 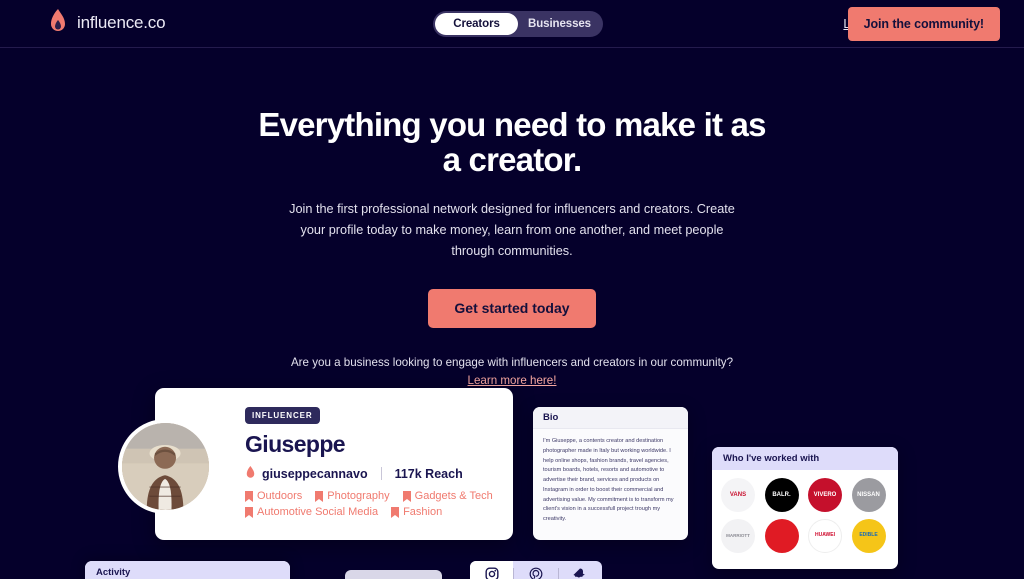 I want to click on tag-item: Outdoors, so click(x=273, y=496).